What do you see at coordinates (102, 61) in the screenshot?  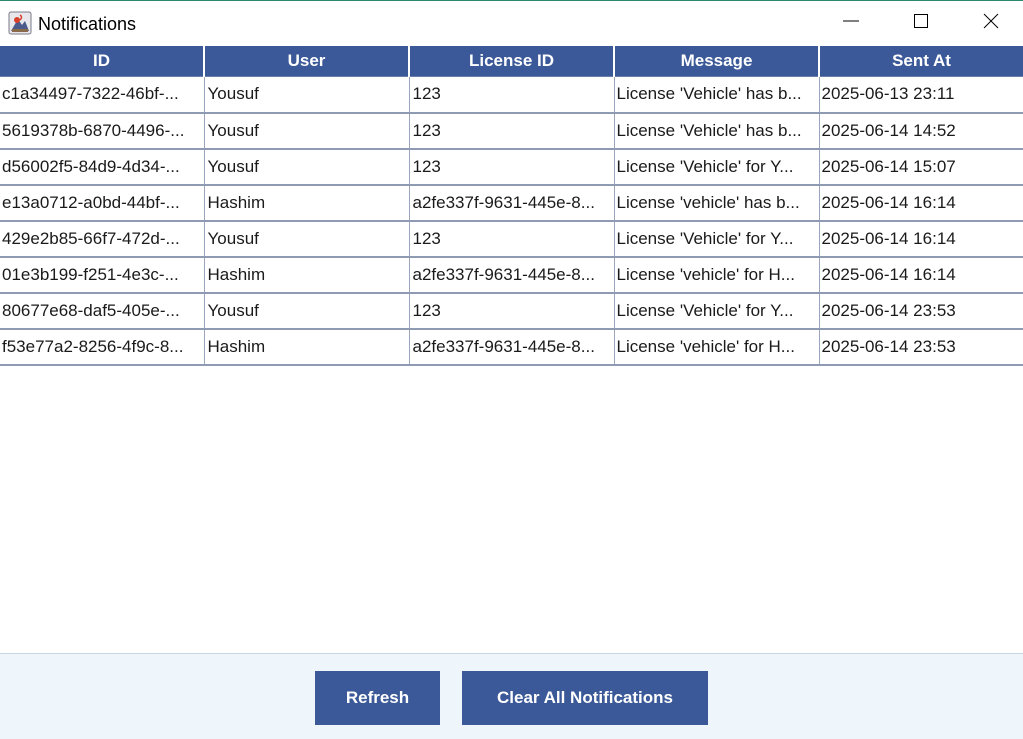 I see `column-header-id: ID` at bounding box center [102, 61].